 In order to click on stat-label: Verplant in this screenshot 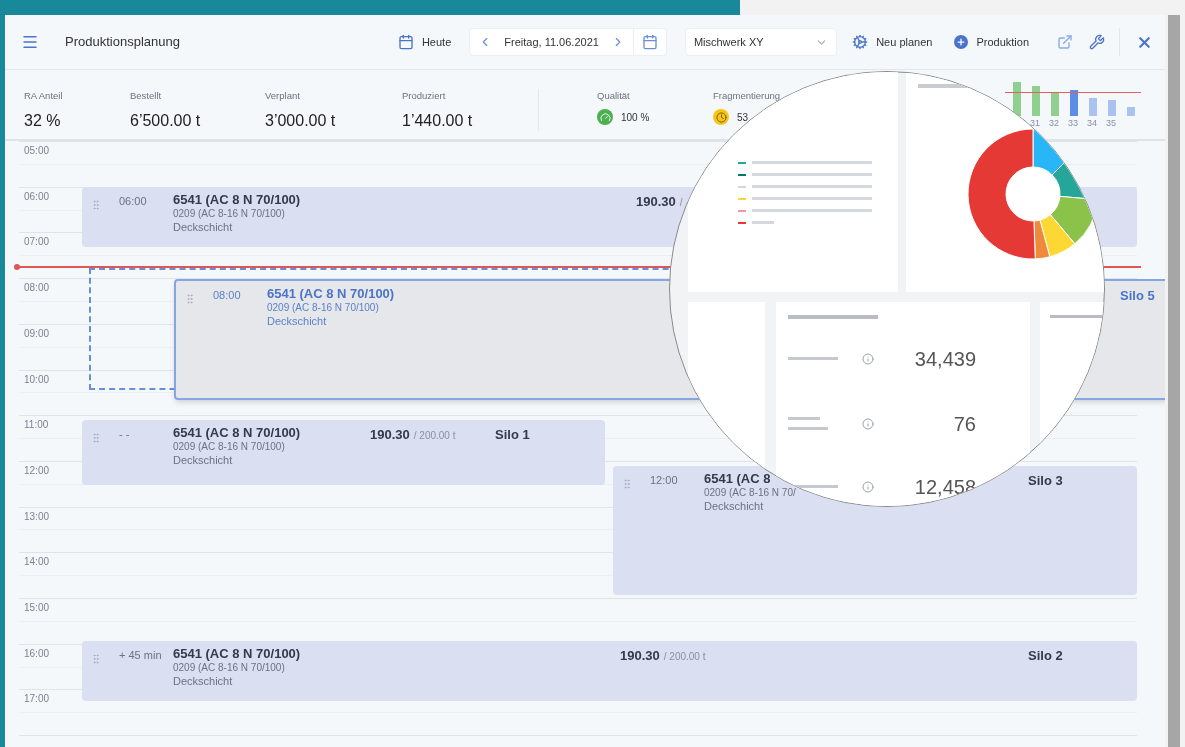, I will do `click(283, 96)`.